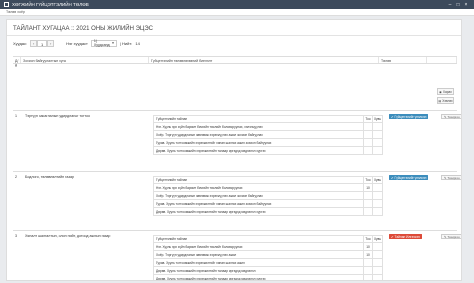  I want to click on view-label: Харах, so click(447, 91).